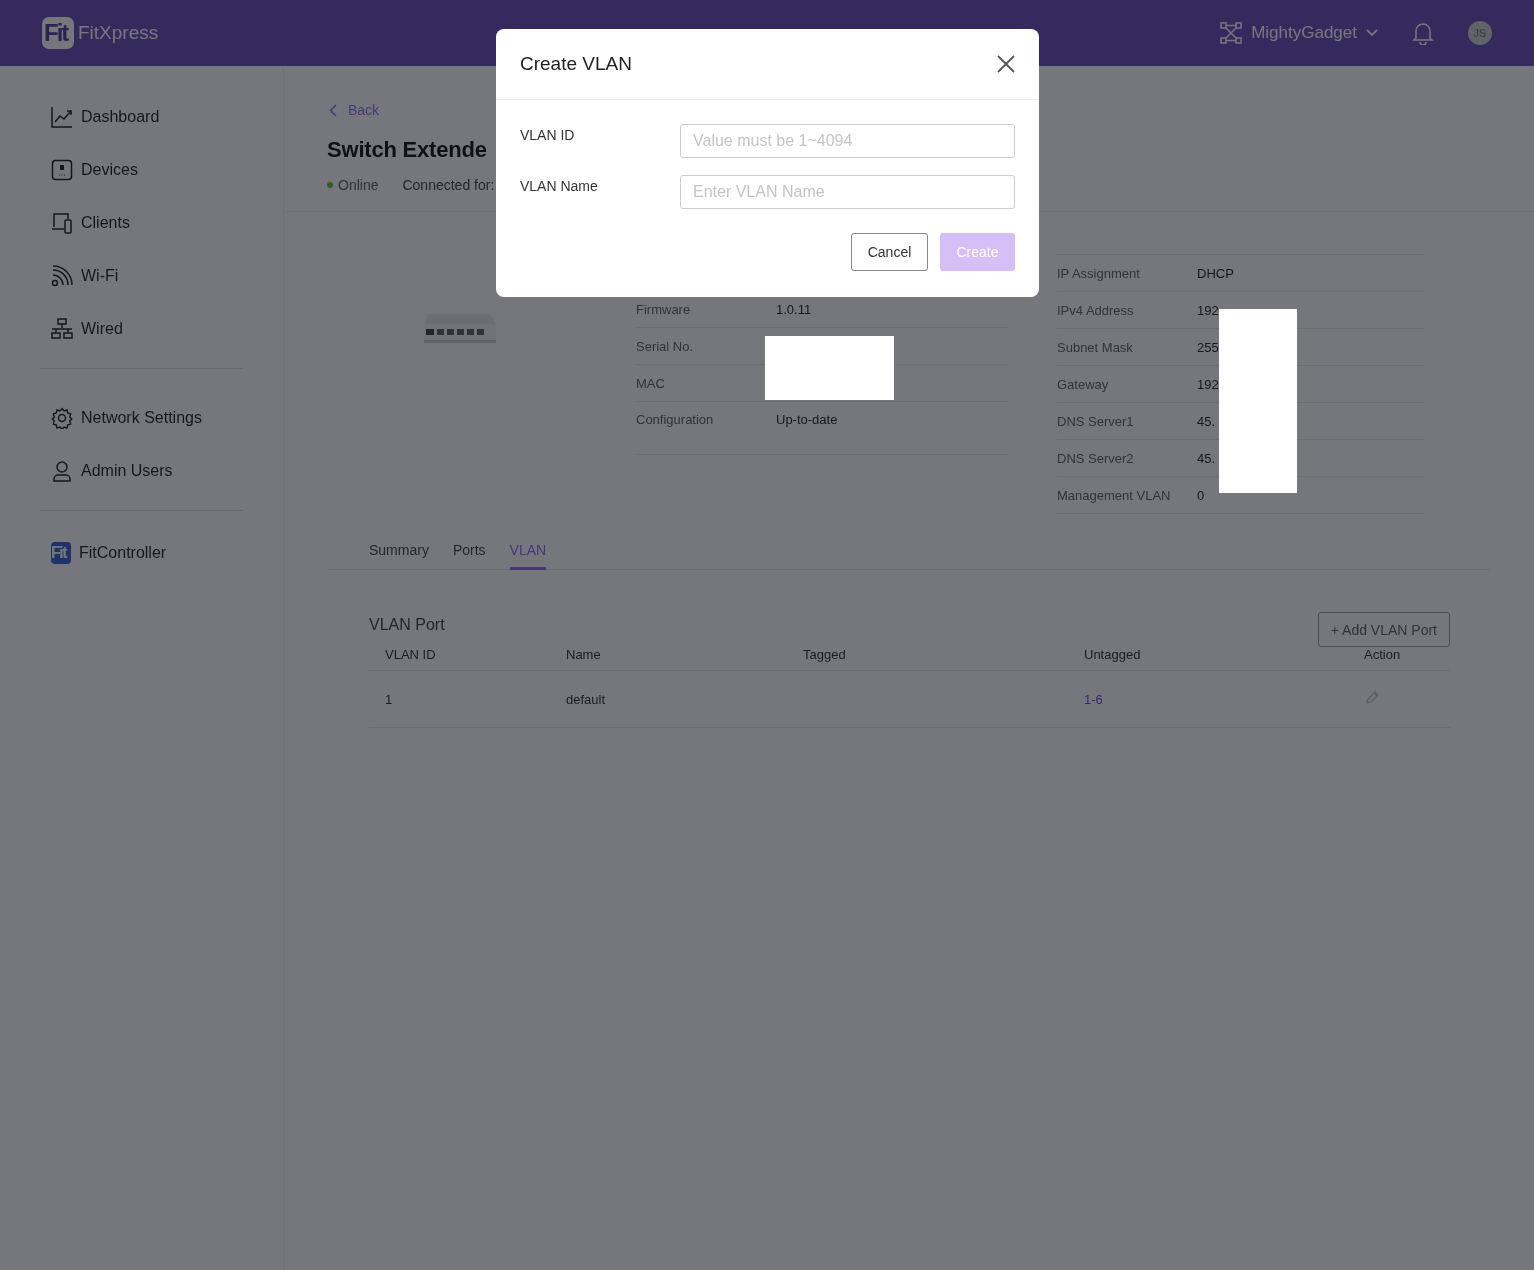 Image resolution: width=1534 pixels, height=1270 pixels. I want to click on info-label: IPv4 Address, so click(1096, 310).